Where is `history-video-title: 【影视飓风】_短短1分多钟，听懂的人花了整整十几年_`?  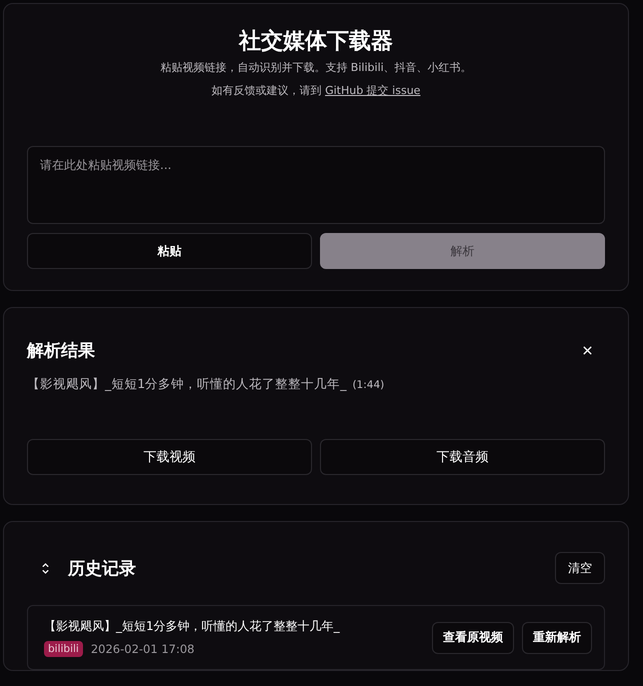 history-video-title: 【影视飓风】_短短1分多钟，听懂的人花了整整十几年_ is located at coordinates (192, 626).